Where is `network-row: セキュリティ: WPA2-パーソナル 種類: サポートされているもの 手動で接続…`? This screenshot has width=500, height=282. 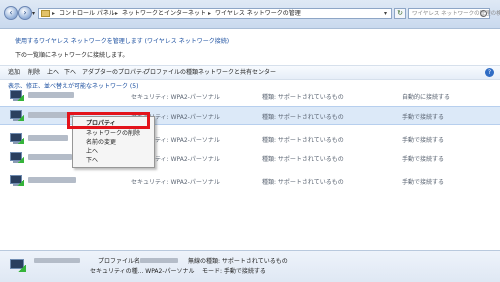 network-row: セキュリティ: WPA2-パーソナル 種類: サポートされているもの 手動で接続… is located at coordinates (250, 181).